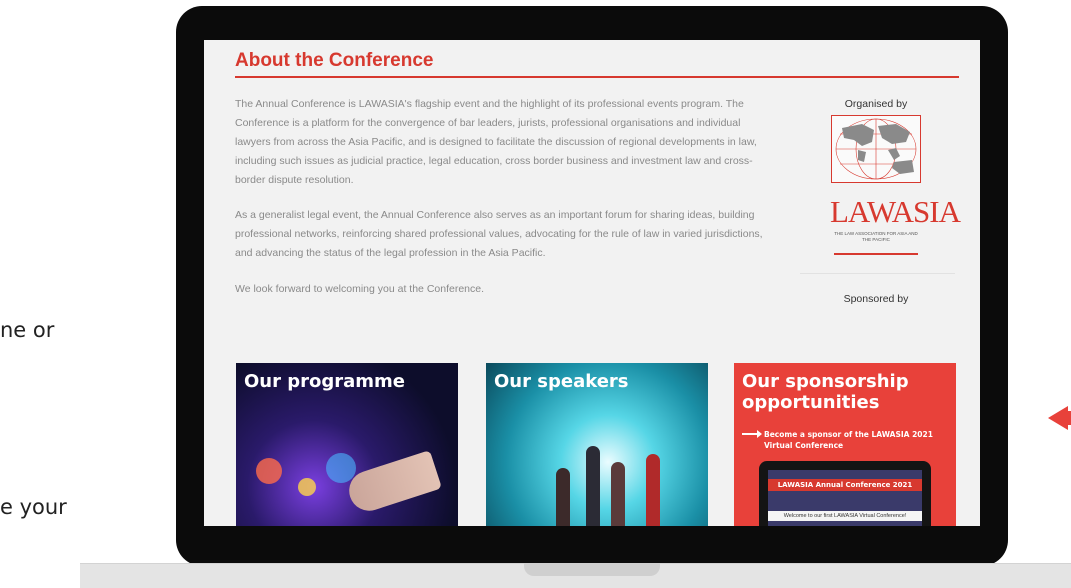  Describe the element at coordinates (27, 330) in the screenshot. I see `side-text-line-1: ne or` at that location.